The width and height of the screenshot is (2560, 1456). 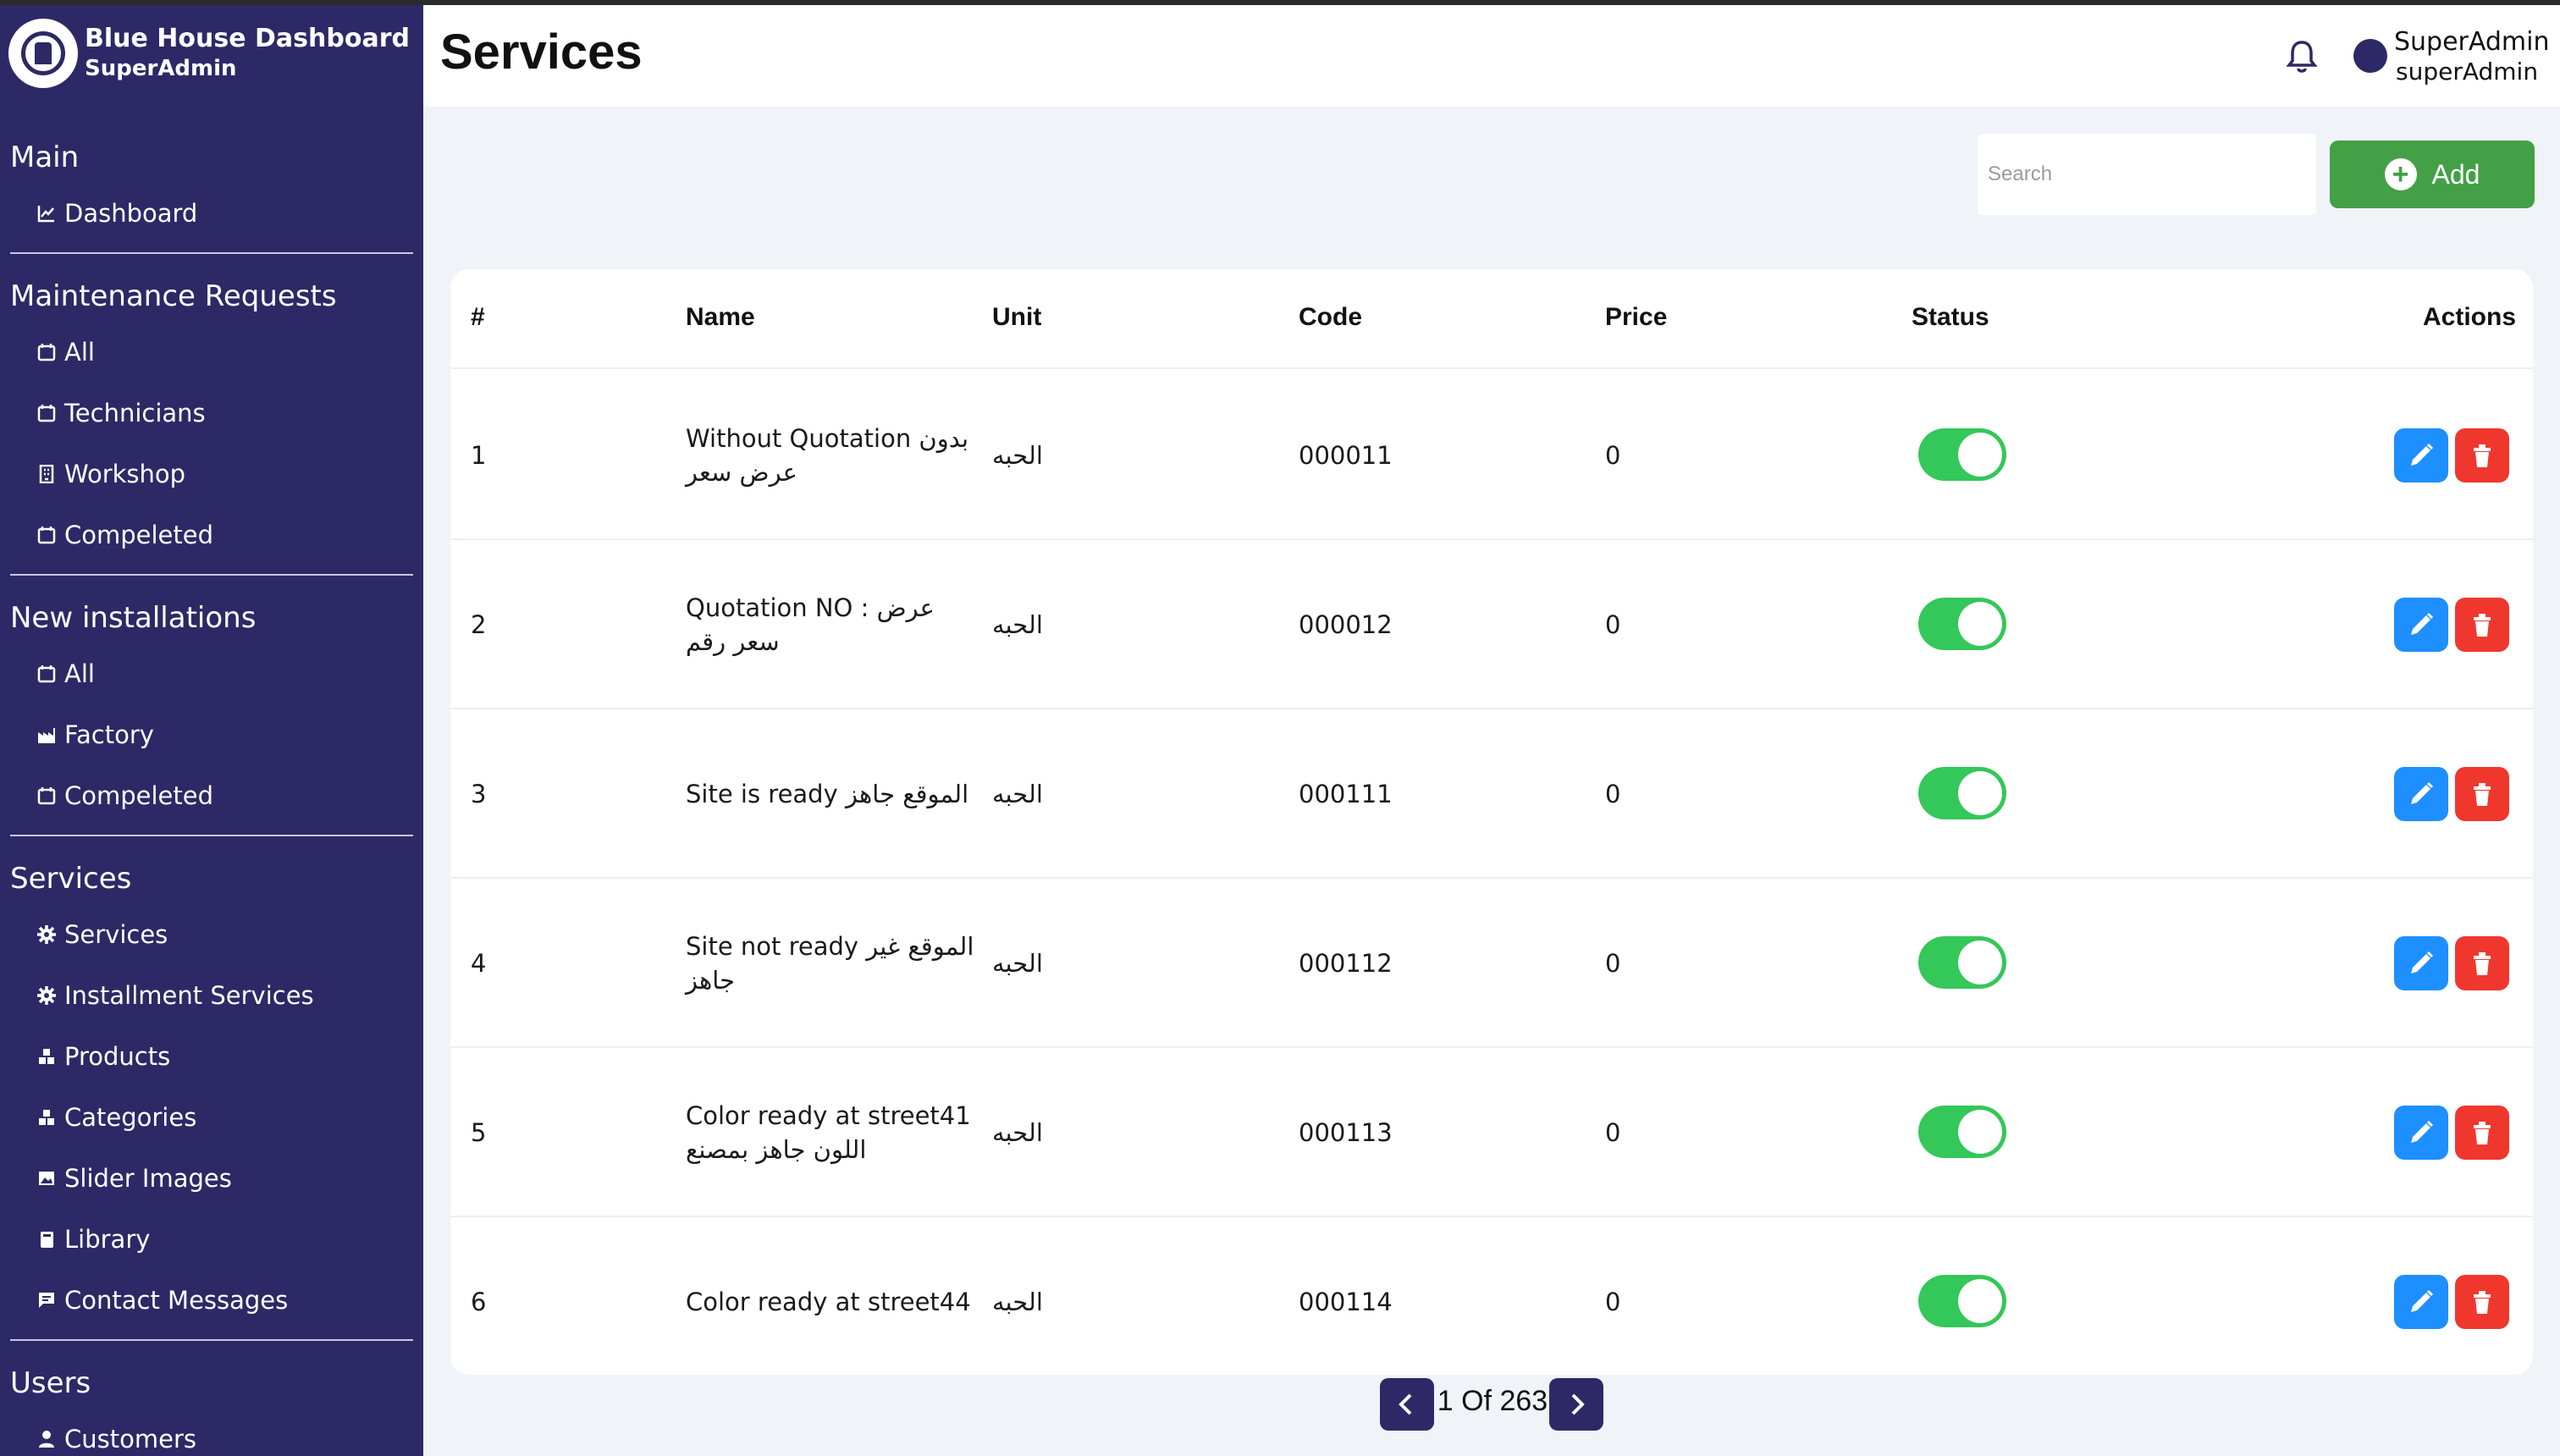 What do you see at coordinates (161, 69) in the screenshot?
I see `brand-subtitle: SuperAdmin` at bounding box center [161, 69].